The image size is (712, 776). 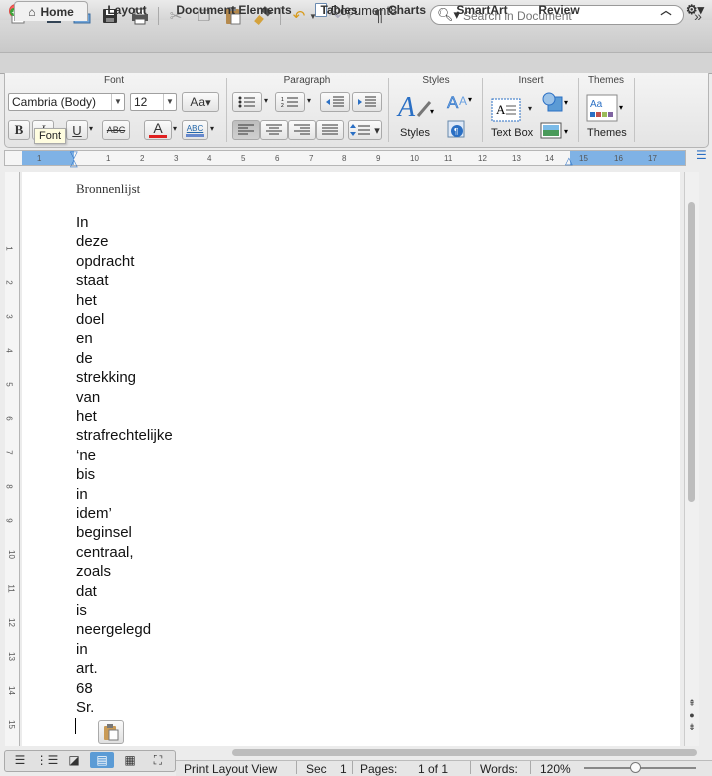 I want to click on ruler-number: 14, so click(x=11, y=690).